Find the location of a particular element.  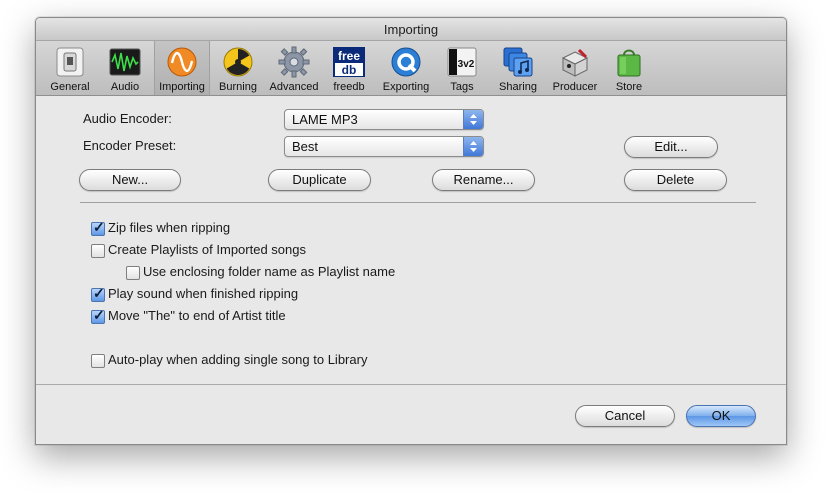

enclosing-folder-checkbox is located at coordinates (133, 273).